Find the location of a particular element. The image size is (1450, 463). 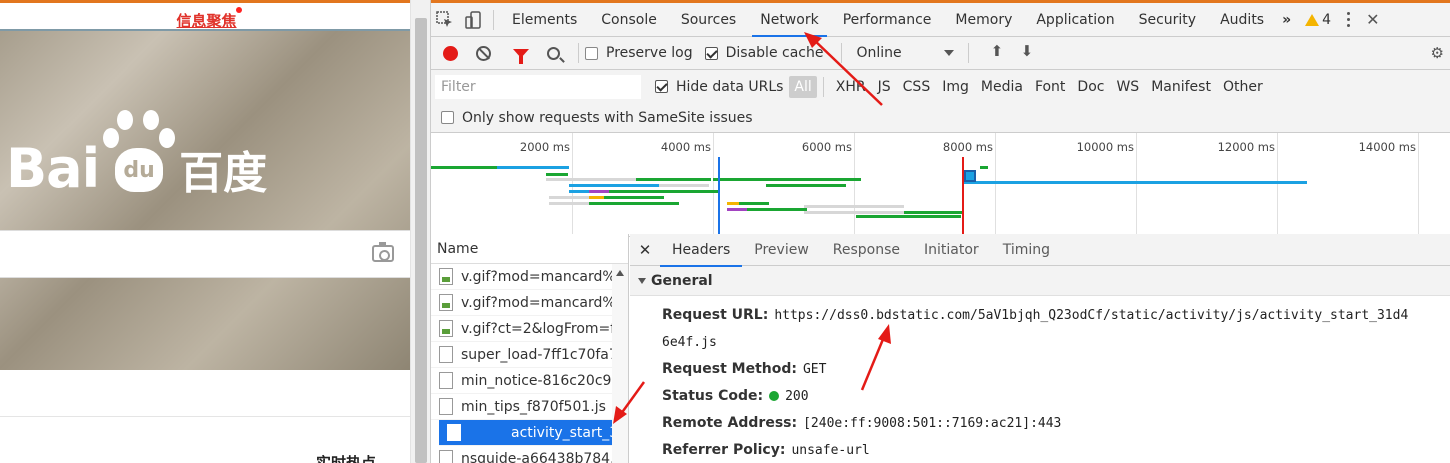

device-toolbar-icon is located at coordinates (473, 20).